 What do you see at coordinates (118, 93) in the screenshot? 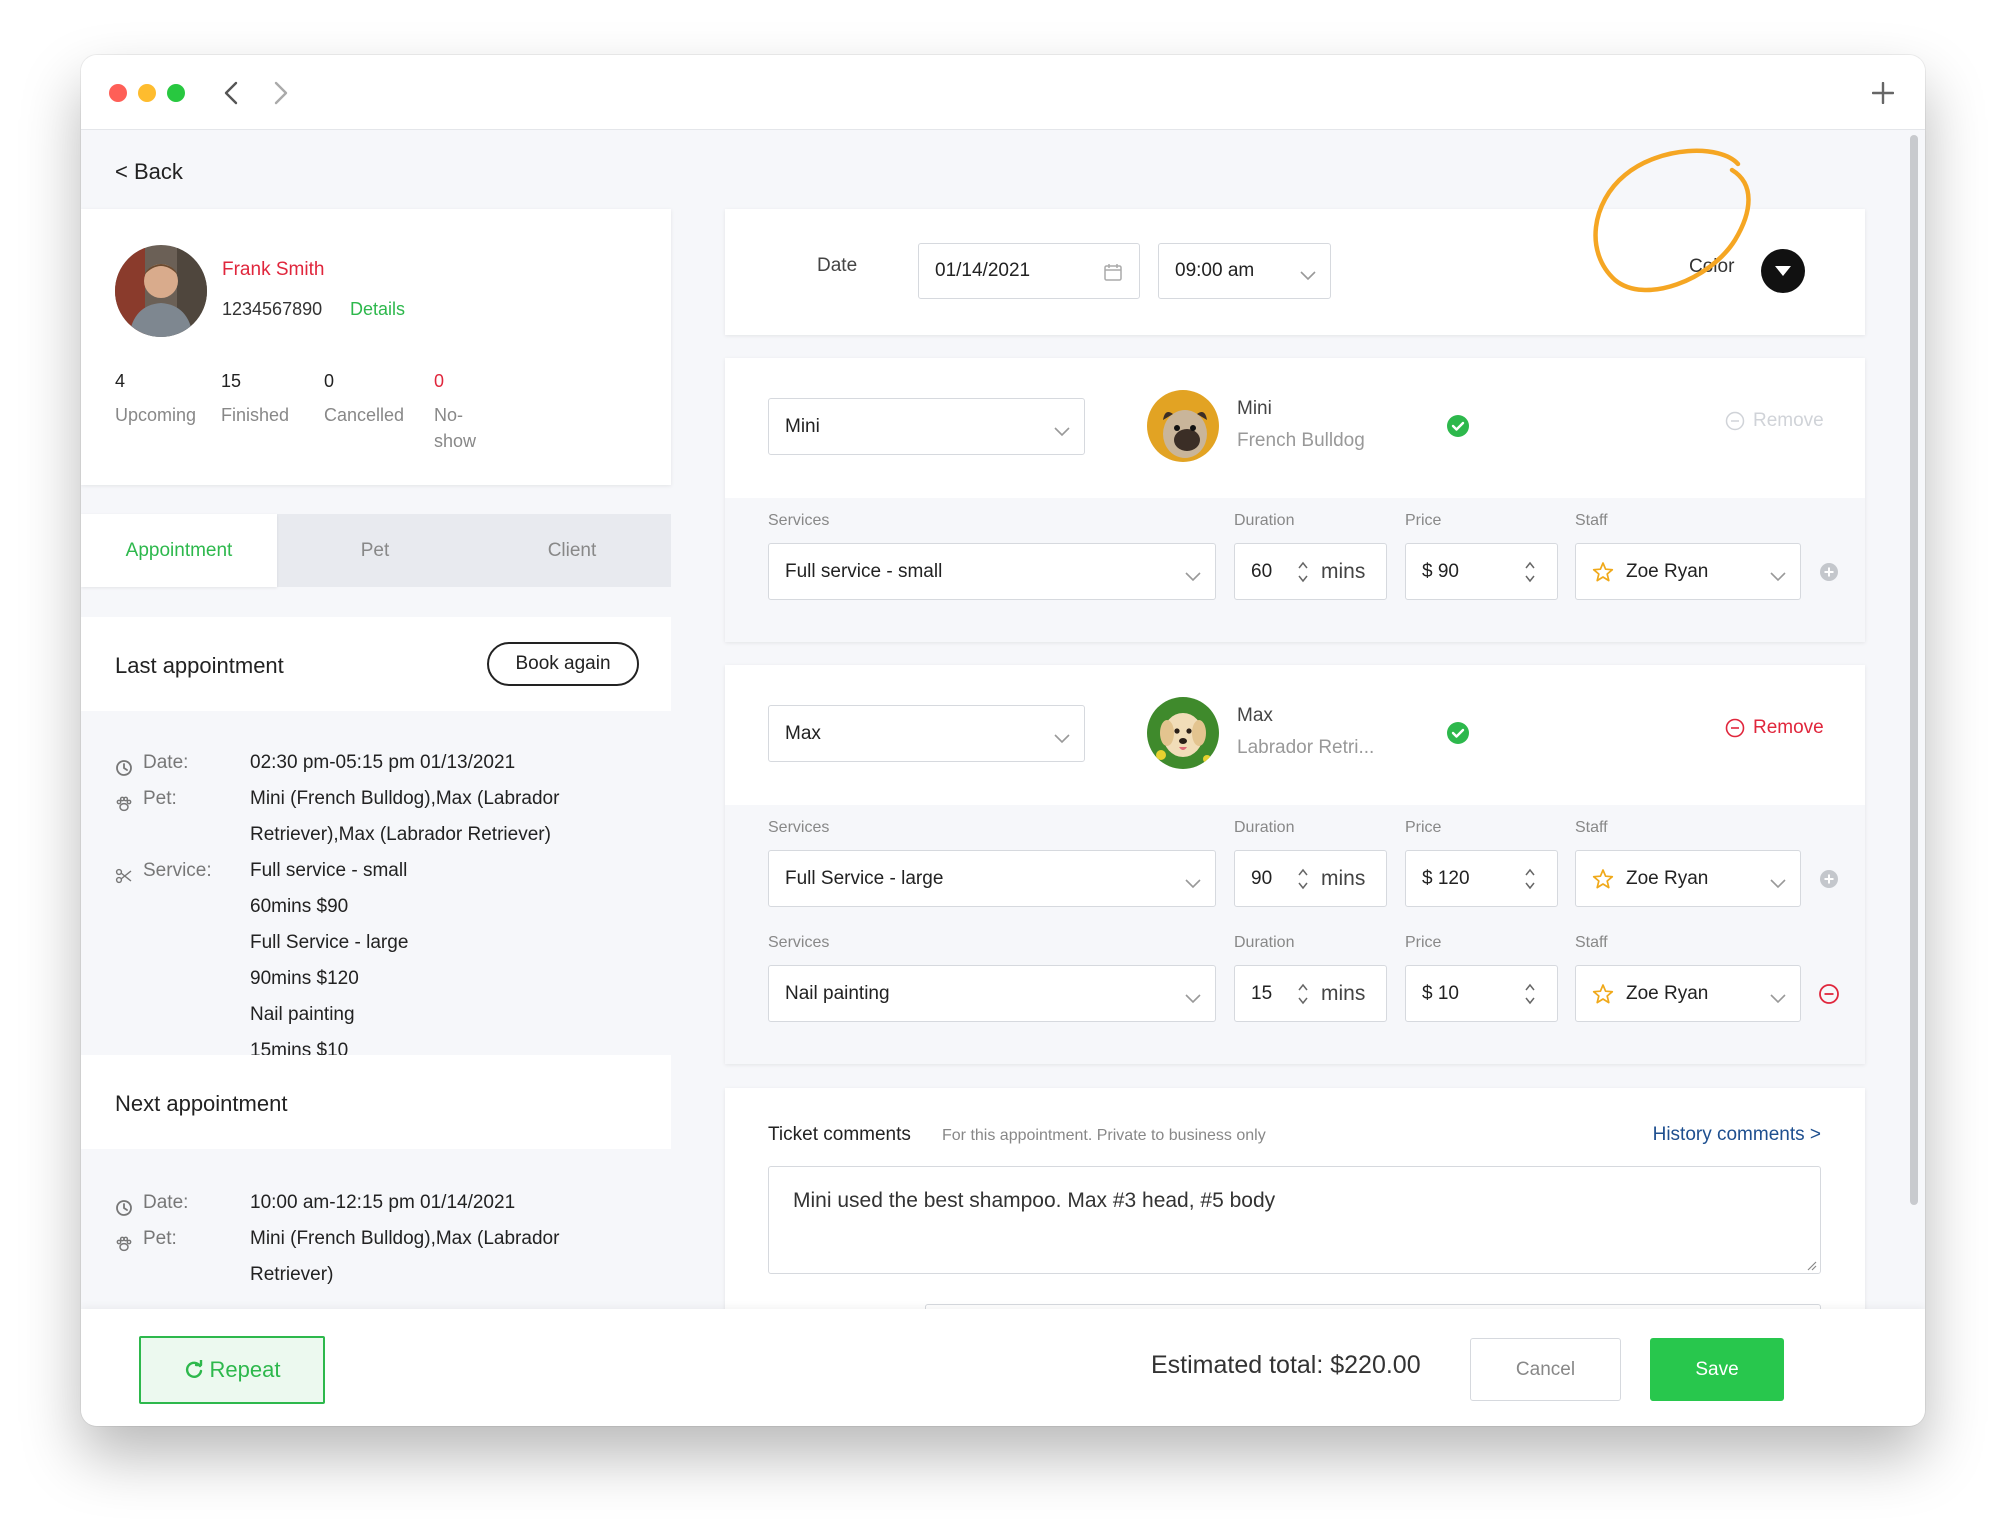
I see `close-window-button` at bounding box center [118, 93].